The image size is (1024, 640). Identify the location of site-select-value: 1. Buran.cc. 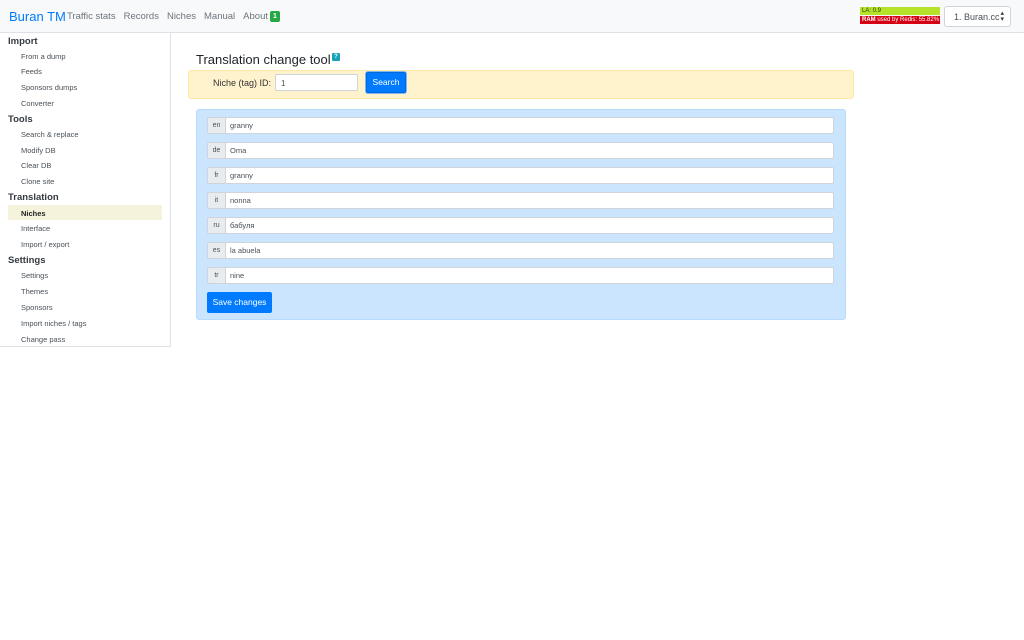
(977, 17).